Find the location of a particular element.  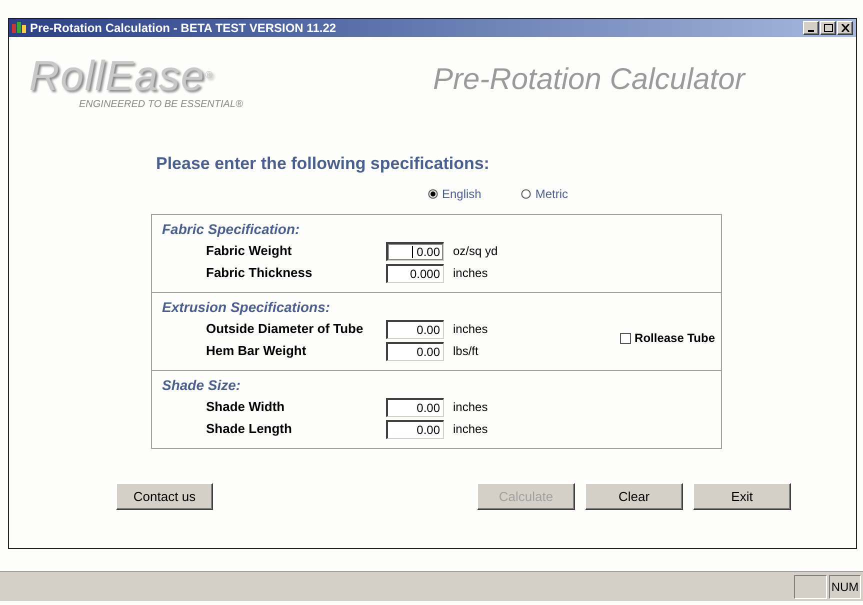

unit-label: oz/sq yd is located at coordinates (475, 251).